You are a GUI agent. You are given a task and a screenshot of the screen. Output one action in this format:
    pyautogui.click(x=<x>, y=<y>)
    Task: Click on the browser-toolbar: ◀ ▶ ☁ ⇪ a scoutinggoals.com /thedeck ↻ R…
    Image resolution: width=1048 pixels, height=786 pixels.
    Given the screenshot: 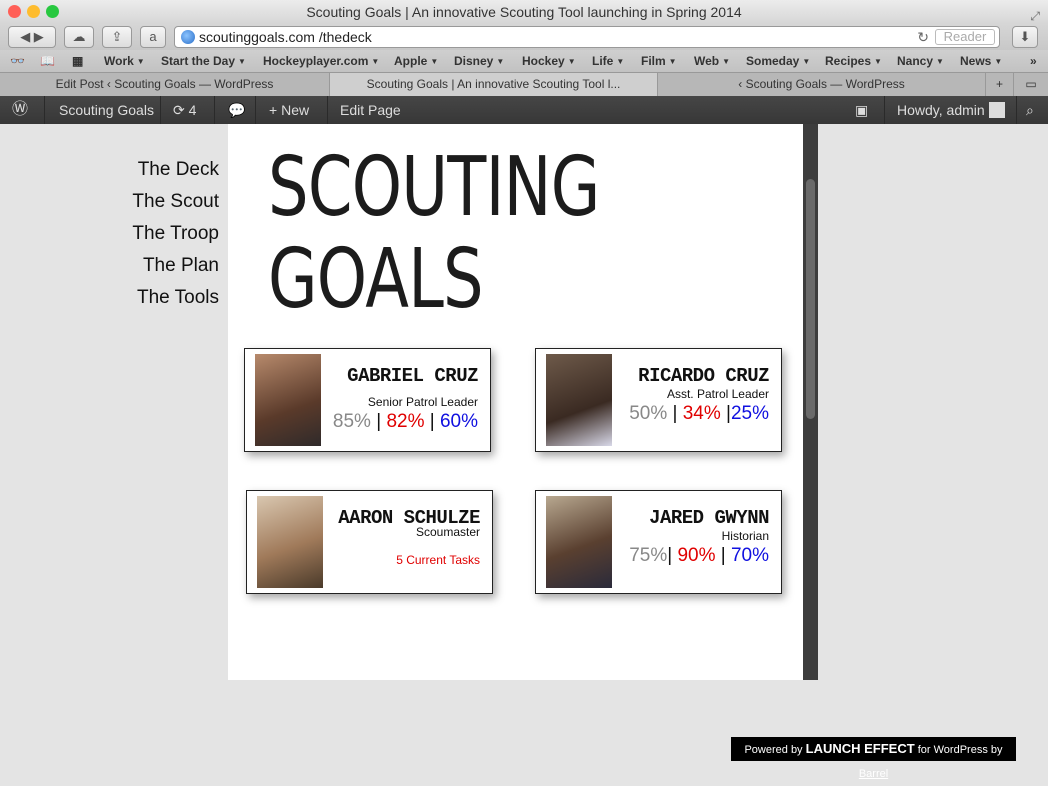 What is the action you would take?
    pyautogui.click(x=524, y=37)
    